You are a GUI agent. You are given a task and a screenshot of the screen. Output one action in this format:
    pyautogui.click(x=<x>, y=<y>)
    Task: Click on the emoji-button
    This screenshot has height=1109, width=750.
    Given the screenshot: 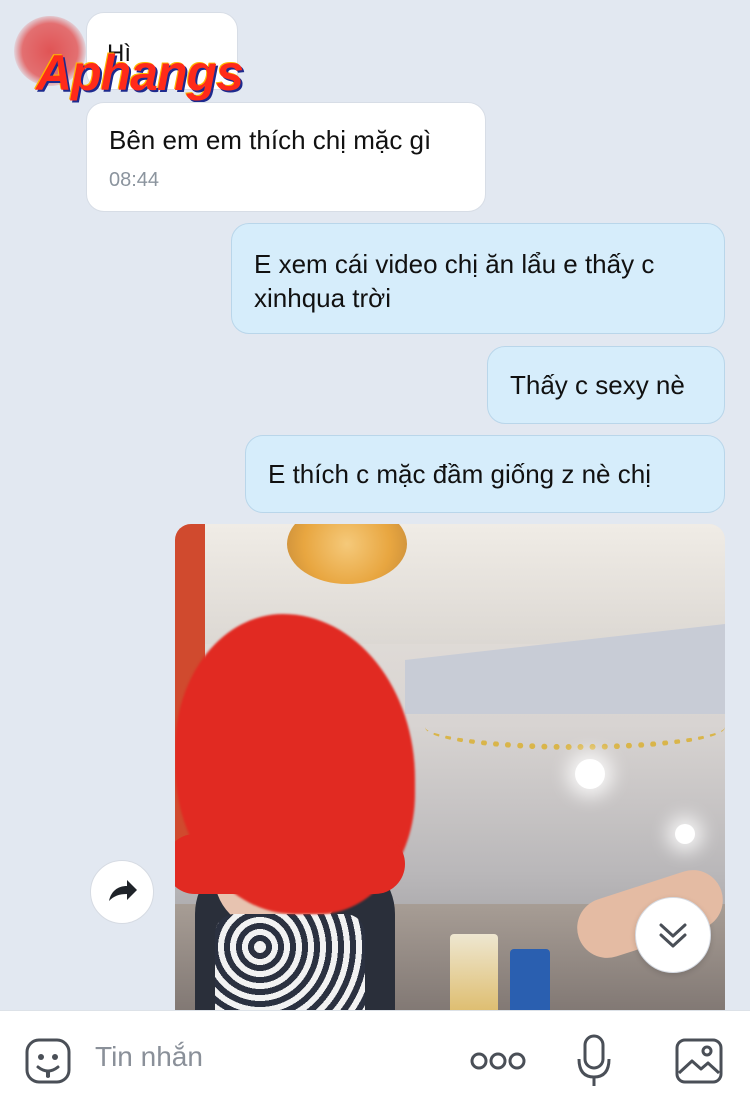 What is the action you would take?
    pyautogui.click(x=48, y=1061)
    